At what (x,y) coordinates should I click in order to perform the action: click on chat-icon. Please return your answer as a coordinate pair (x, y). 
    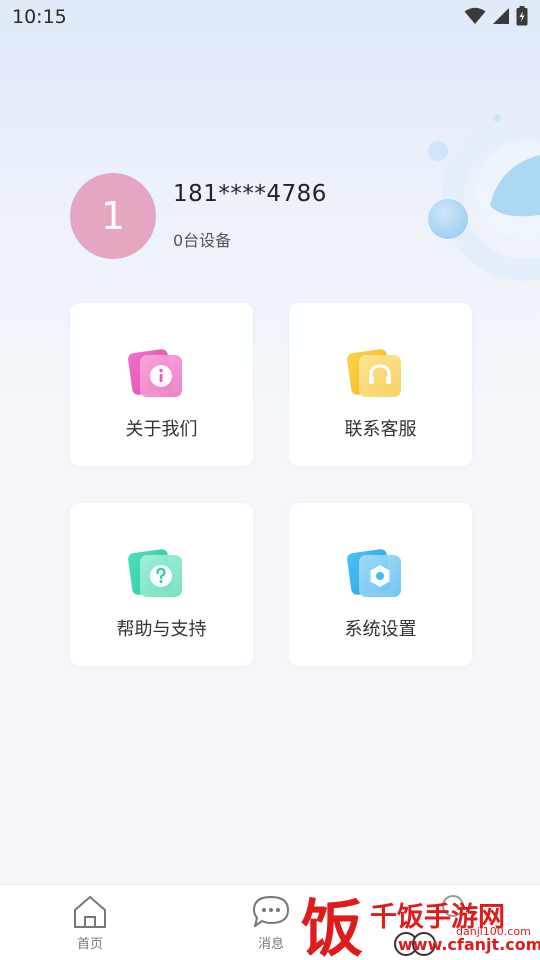
    Looking at the image, I should click on (271, 911).